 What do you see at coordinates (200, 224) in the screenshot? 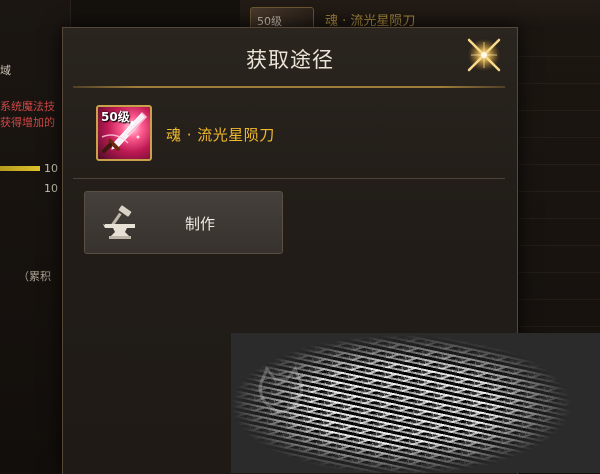
I see `craft-label: 制作` at bounding box center [200, 224].